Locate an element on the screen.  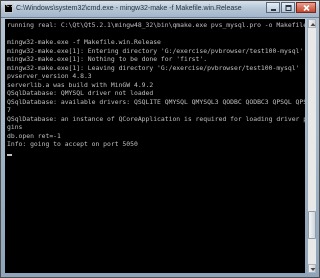
console-line: pvserver_version 4.8.3 is located at coordinates (49, 76).